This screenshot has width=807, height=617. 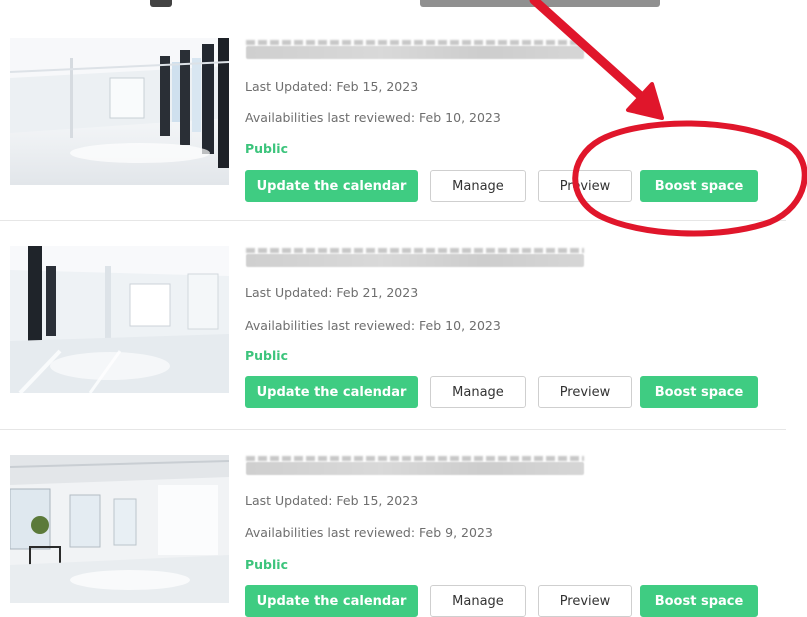 I want to click on cropped-heading, so click(x=403, y=6).